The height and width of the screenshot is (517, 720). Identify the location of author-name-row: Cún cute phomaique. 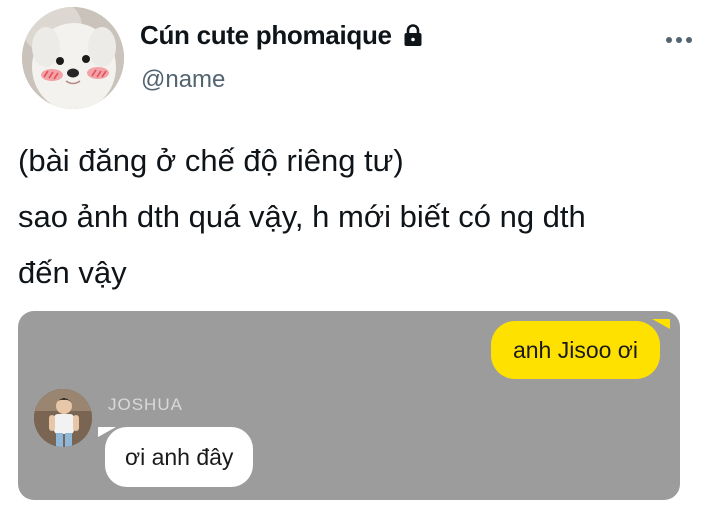
(283, 35).